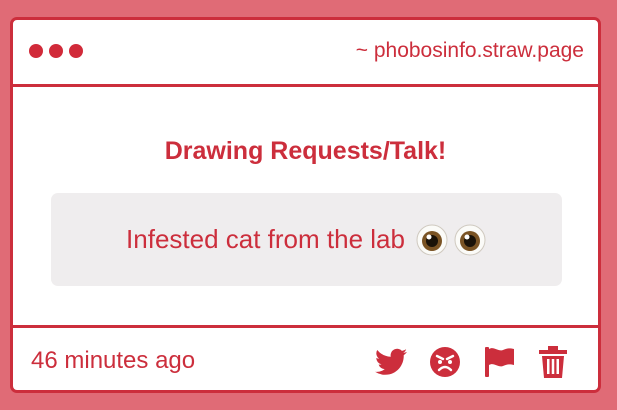 The width and height of the screenshot is (617, 410). Describe the element at coordinates (469, 50) in the screenshot. I see `page-url: ~ phobosinfo.straw.page` at that location.